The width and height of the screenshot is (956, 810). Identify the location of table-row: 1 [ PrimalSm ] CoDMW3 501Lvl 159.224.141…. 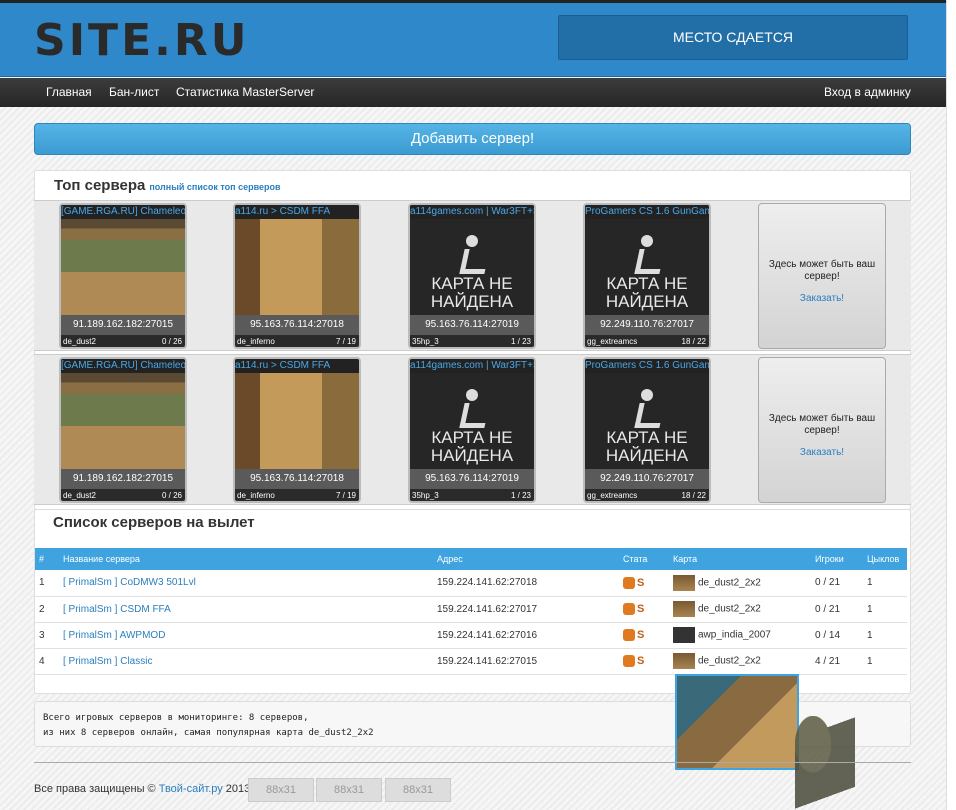
(471, 583).